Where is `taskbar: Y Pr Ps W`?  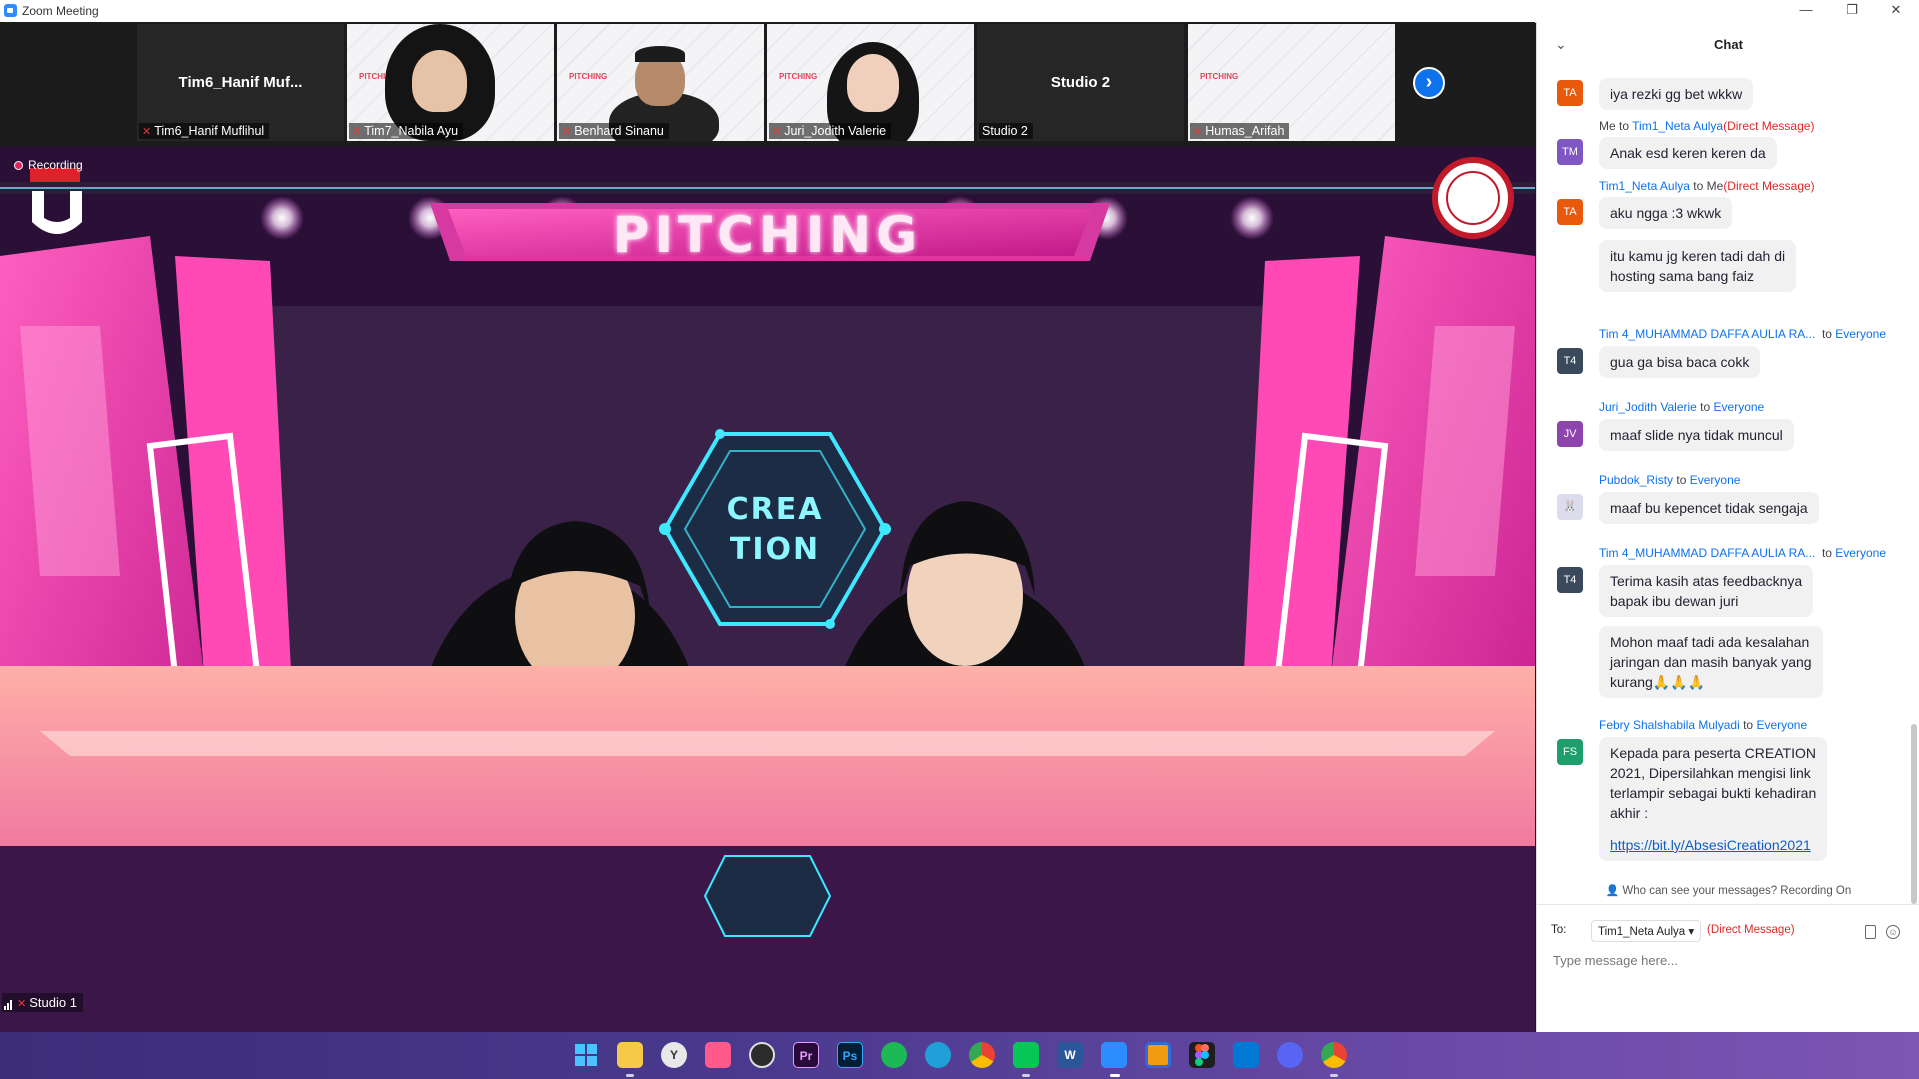 taskbar: Y Pr Ps W is located at coordinates (959, 1055).